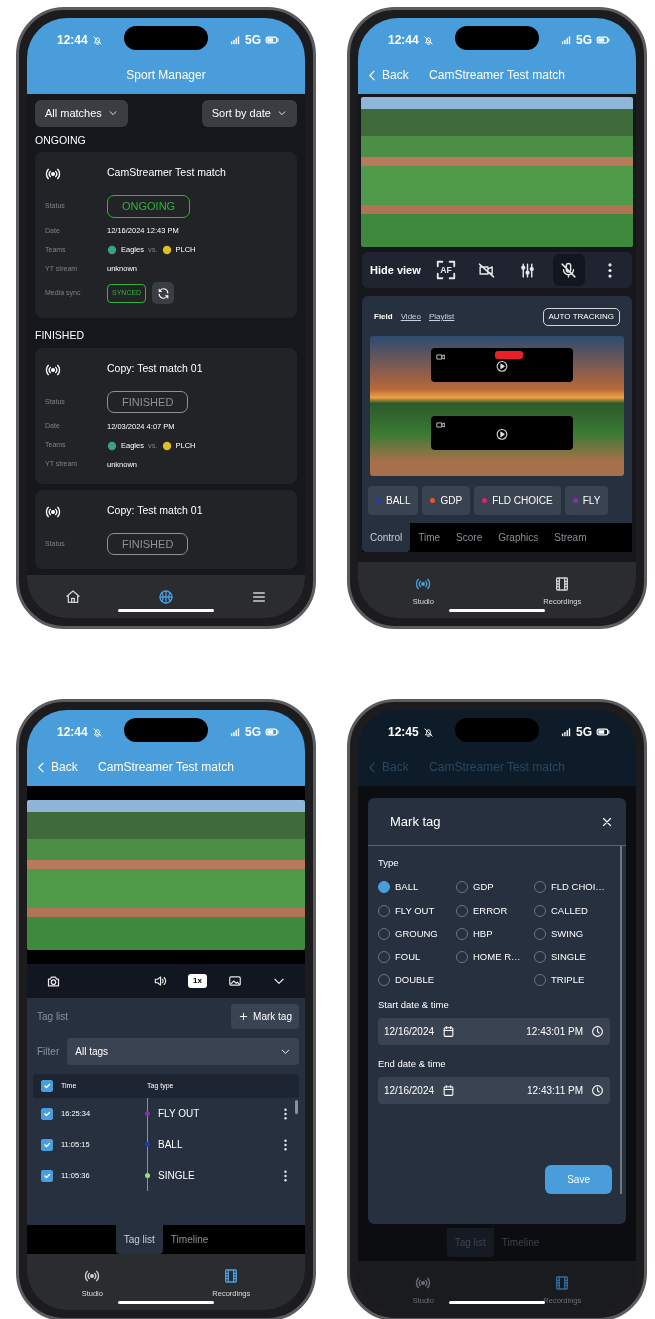 The image size is (655, 1319). What do you see at coordinates (487, 270) in the screenshot?
I see `camera-off-icon` at bounding box center [487, 270].